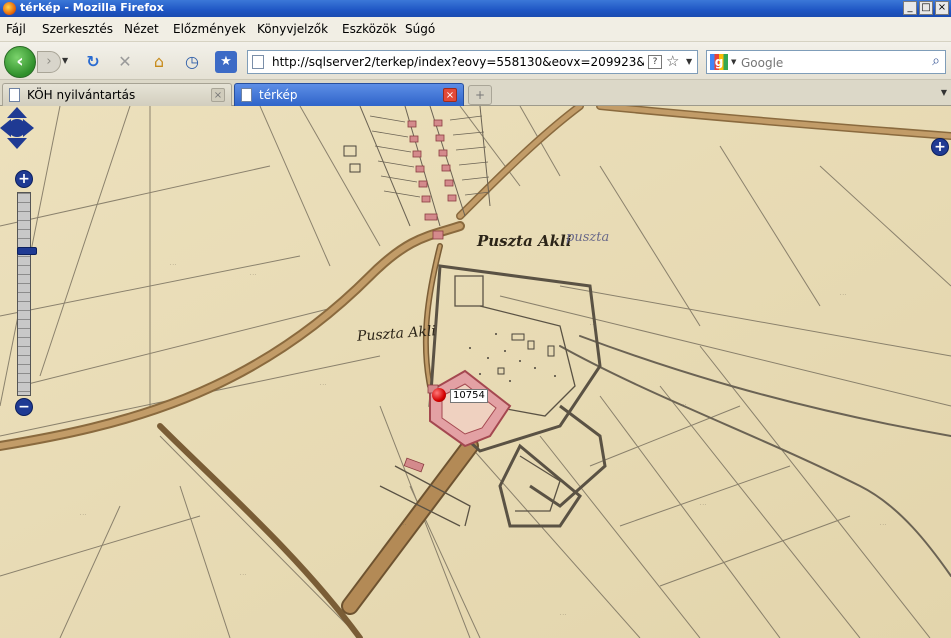 The height and width of the screenshot is (638, 951). I want to click on zoom-out-button: −, so click(24, 407).